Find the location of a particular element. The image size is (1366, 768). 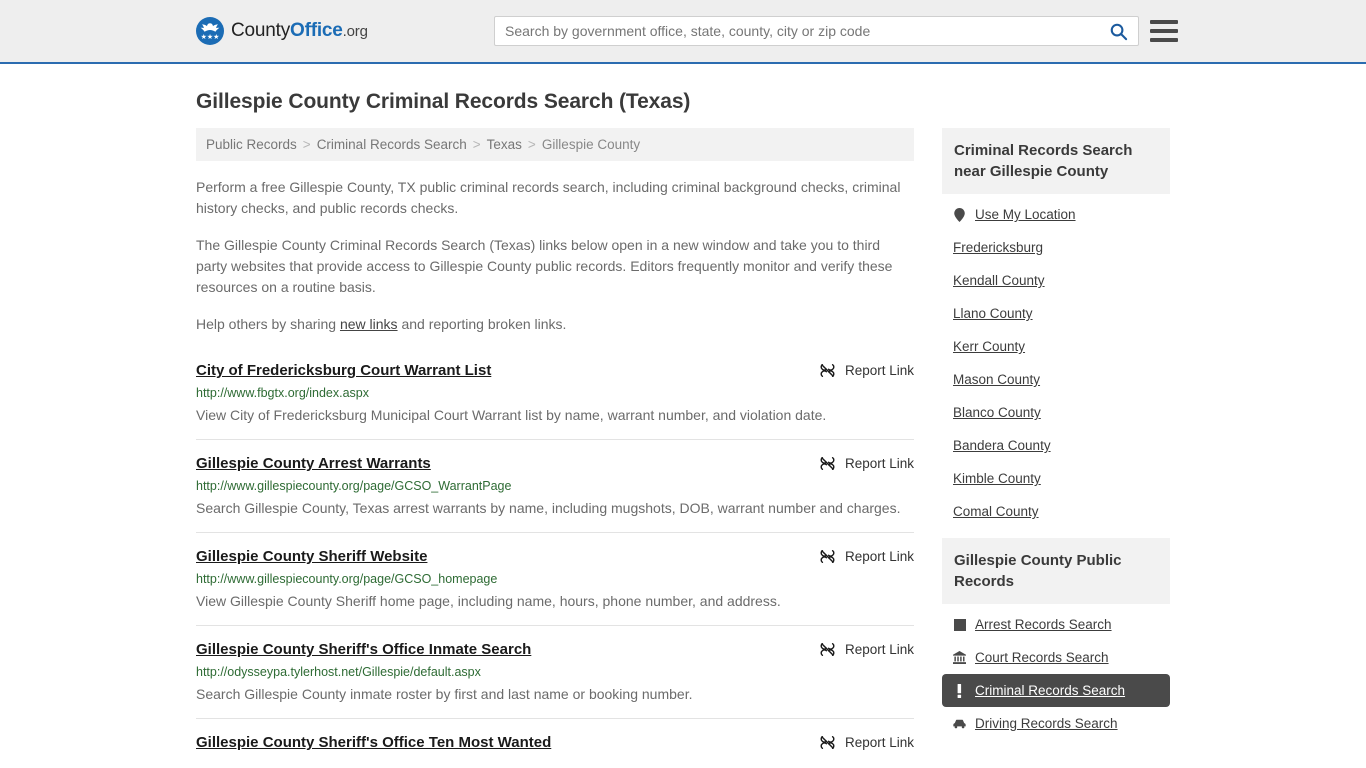

sidebar-item-use-my-location: Use My Location is located at coordinates (1056, 214).